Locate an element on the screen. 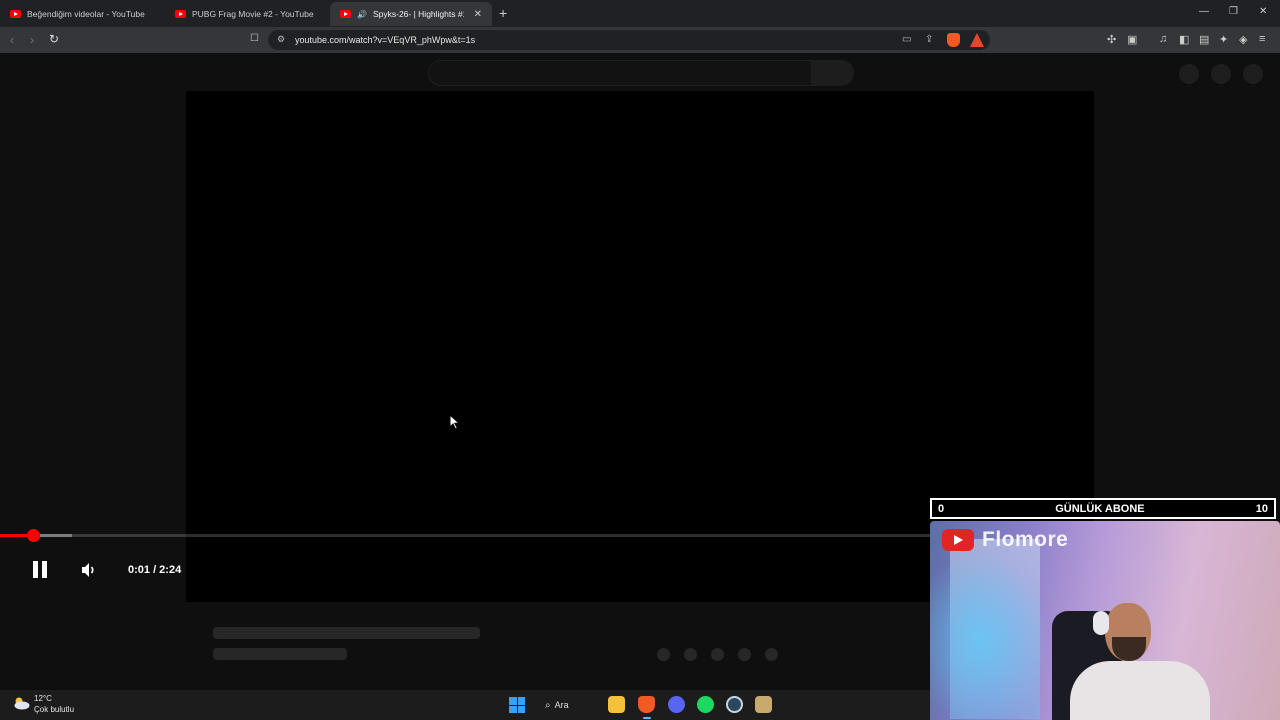 This screenshot has height=720, width=1280. active-app-indicator is located at coordinates (647, 718).